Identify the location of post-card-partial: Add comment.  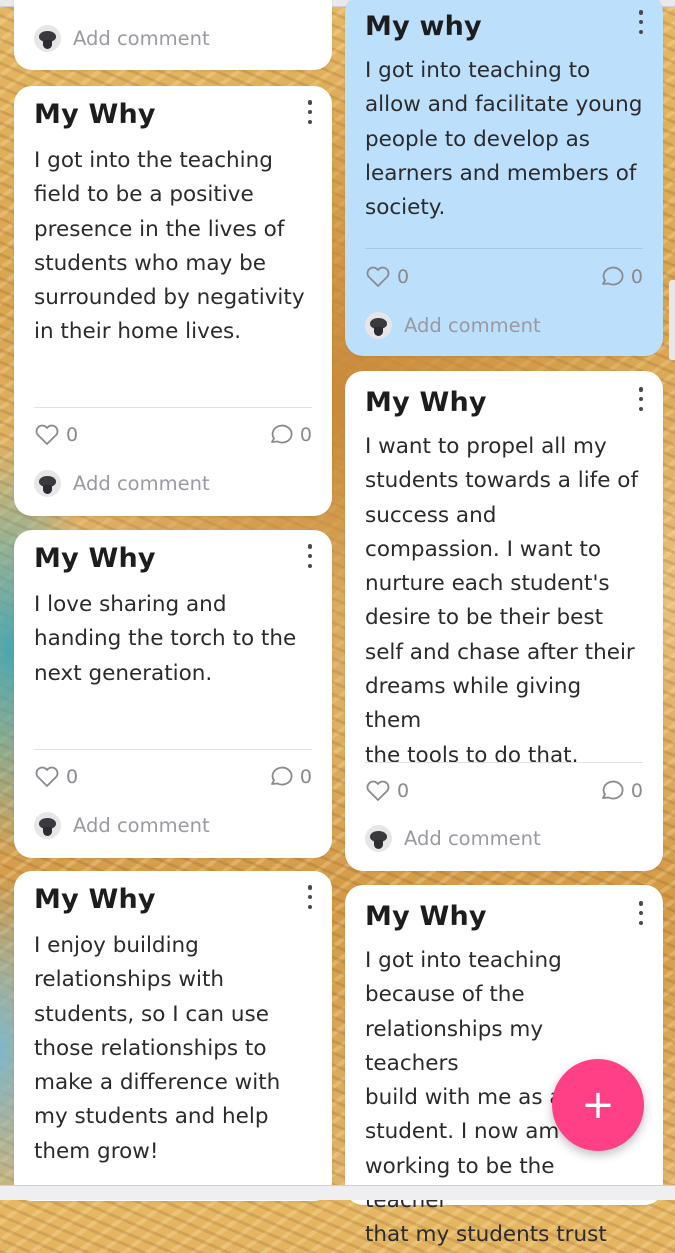
(173, 35).